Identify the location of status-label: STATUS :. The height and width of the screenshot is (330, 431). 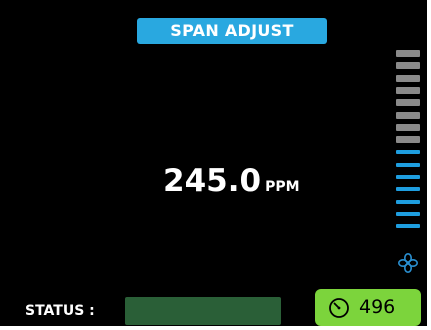
(60, 311).